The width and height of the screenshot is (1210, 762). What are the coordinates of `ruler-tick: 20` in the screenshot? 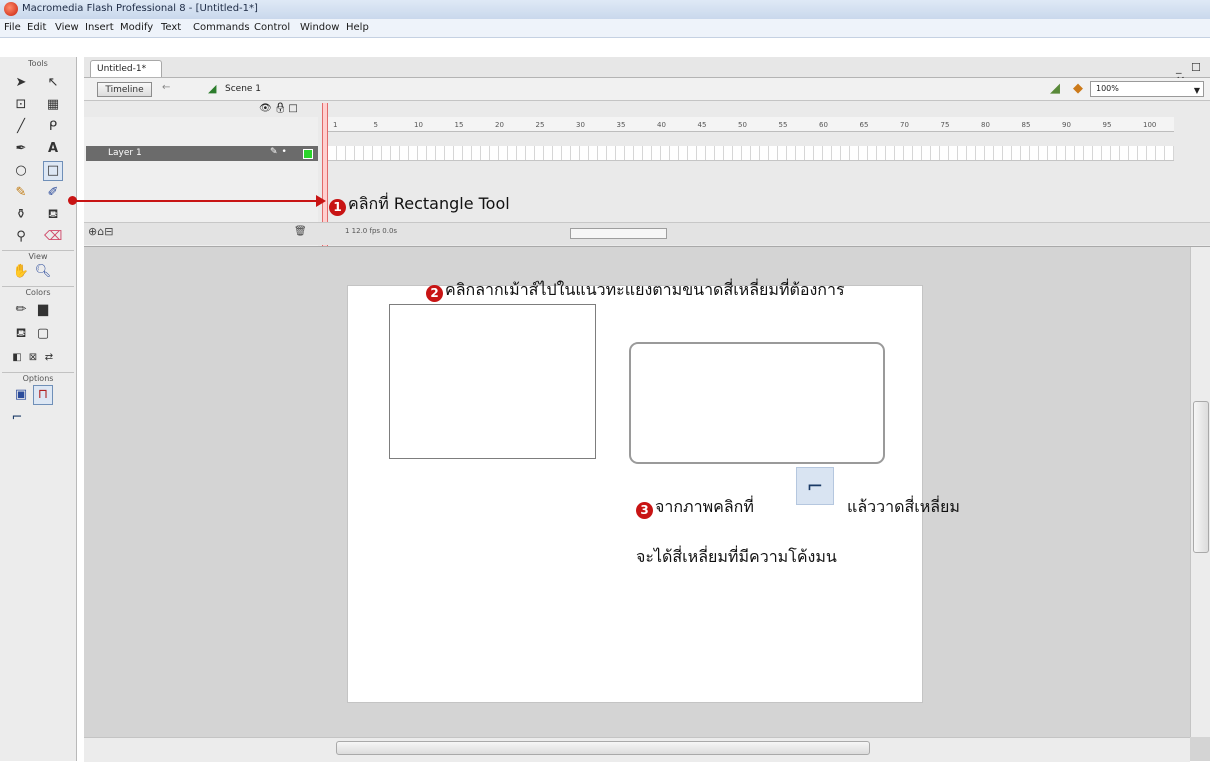 It's located at (499, 125).